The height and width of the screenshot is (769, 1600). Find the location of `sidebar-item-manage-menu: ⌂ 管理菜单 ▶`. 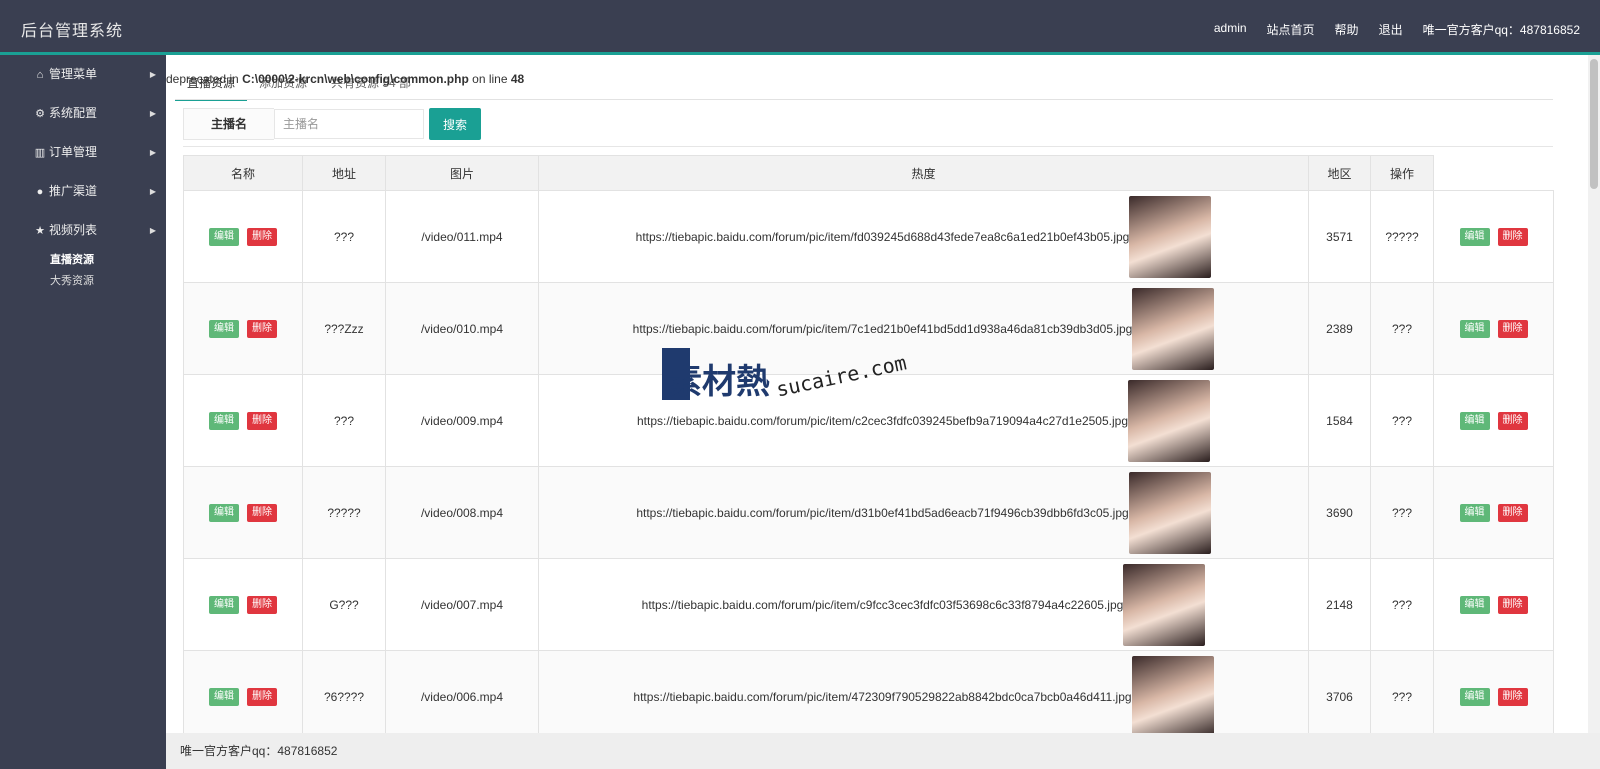

sidebar-item-manage-menu: ⌂ 管理菜单 ▶ is located at coordinates (83, 74).